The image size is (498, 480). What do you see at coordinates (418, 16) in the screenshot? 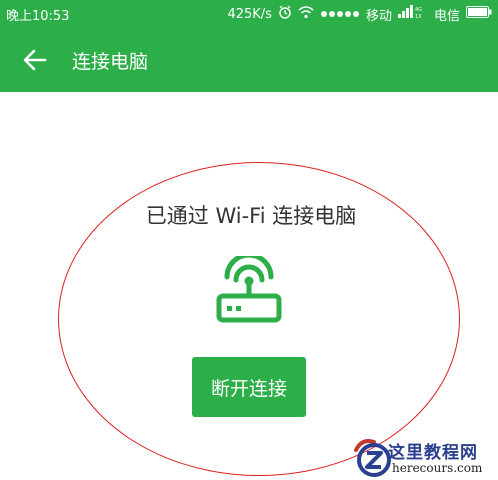
I see `svg-text: 1X` at bounding box center [418, 16].